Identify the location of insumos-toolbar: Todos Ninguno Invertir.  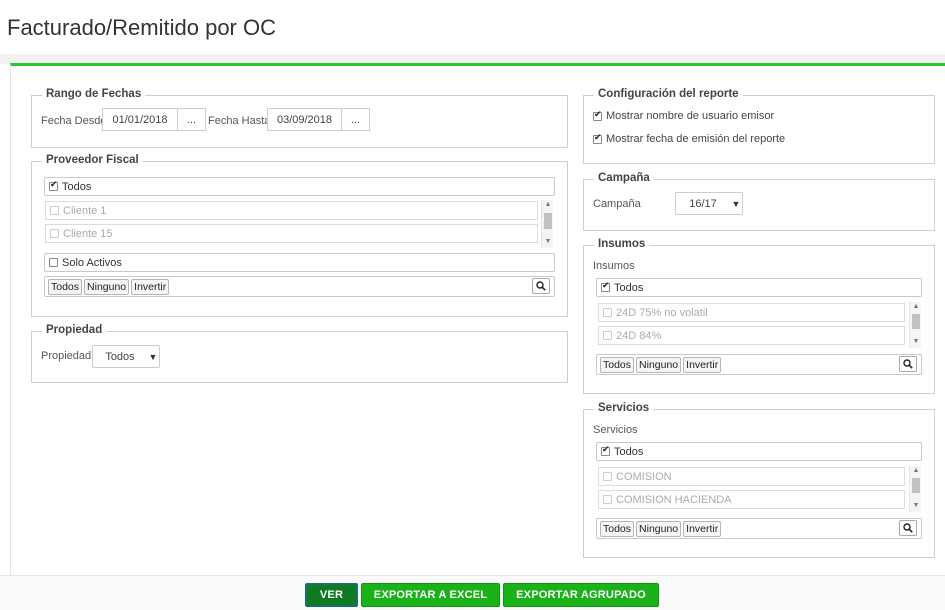
(759, 364).